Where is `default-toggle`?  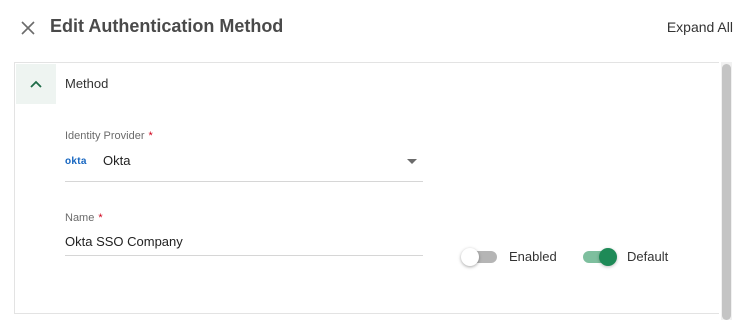 default-toggle is located at coordinates (599, 257).